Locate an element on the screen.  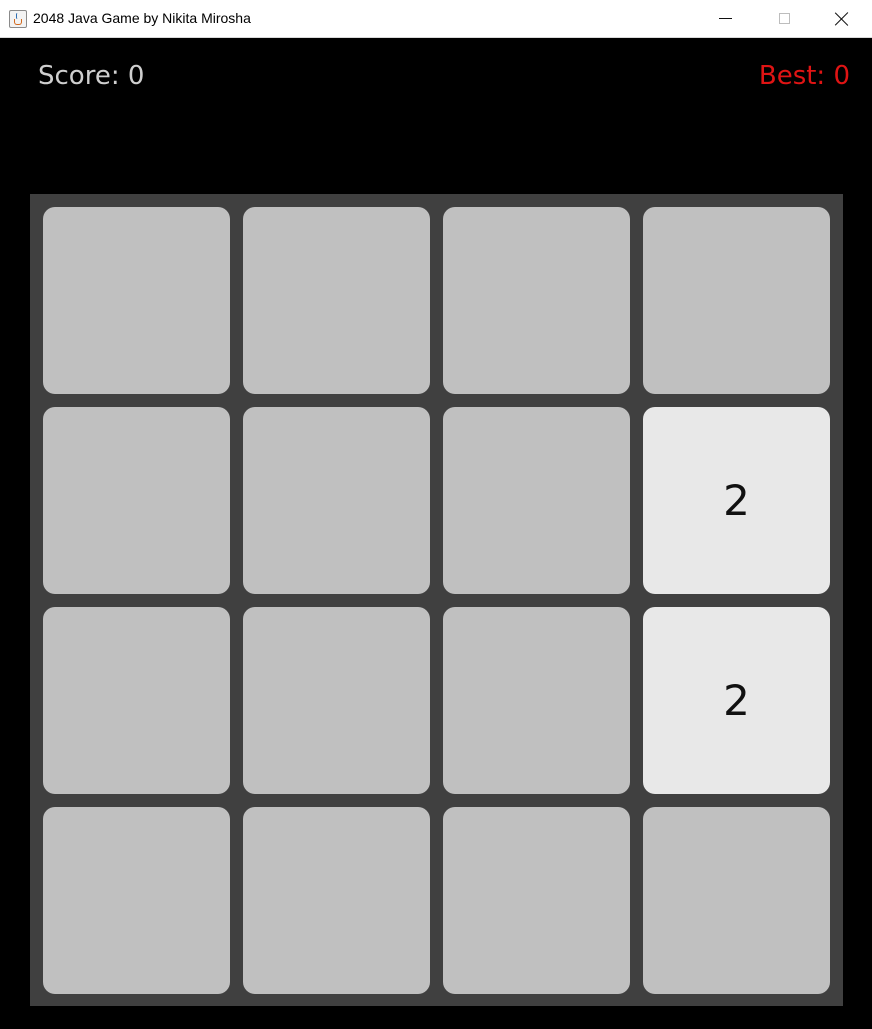
close-icon is located at coordinates (842, 19).